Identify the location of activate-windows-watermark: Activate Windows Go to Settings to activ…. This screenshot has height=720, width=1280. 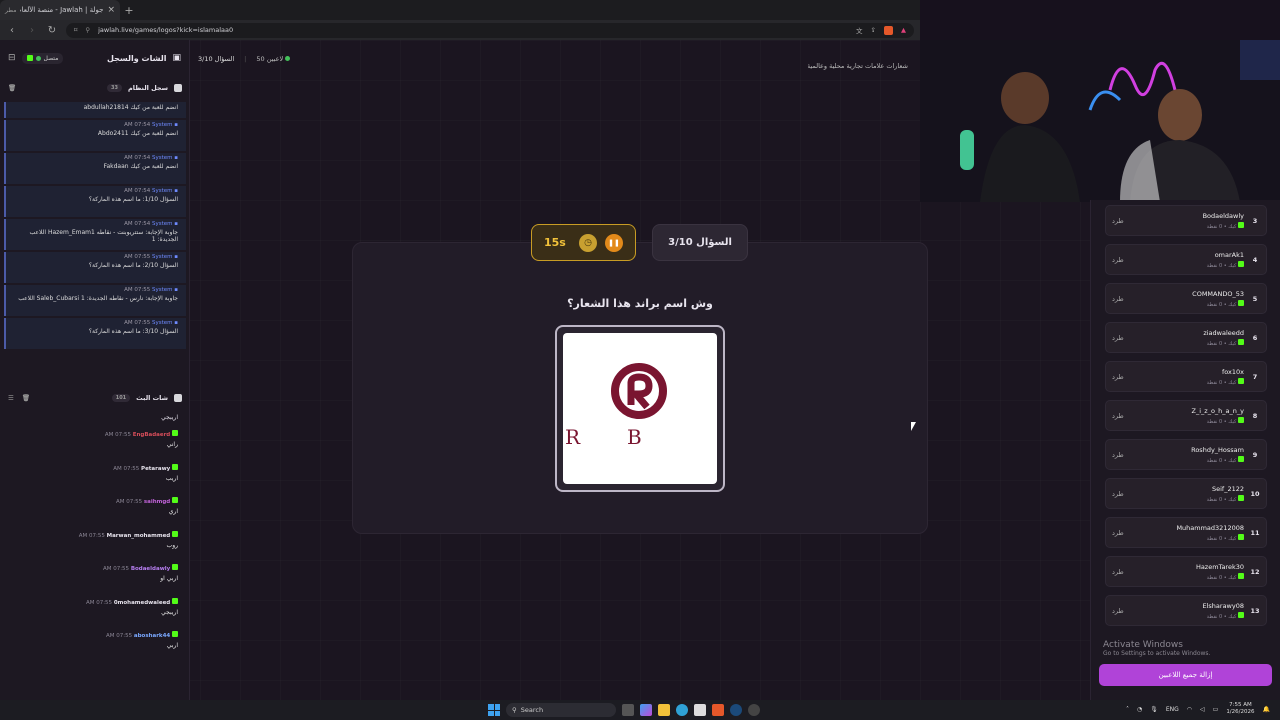
(1156, 648).